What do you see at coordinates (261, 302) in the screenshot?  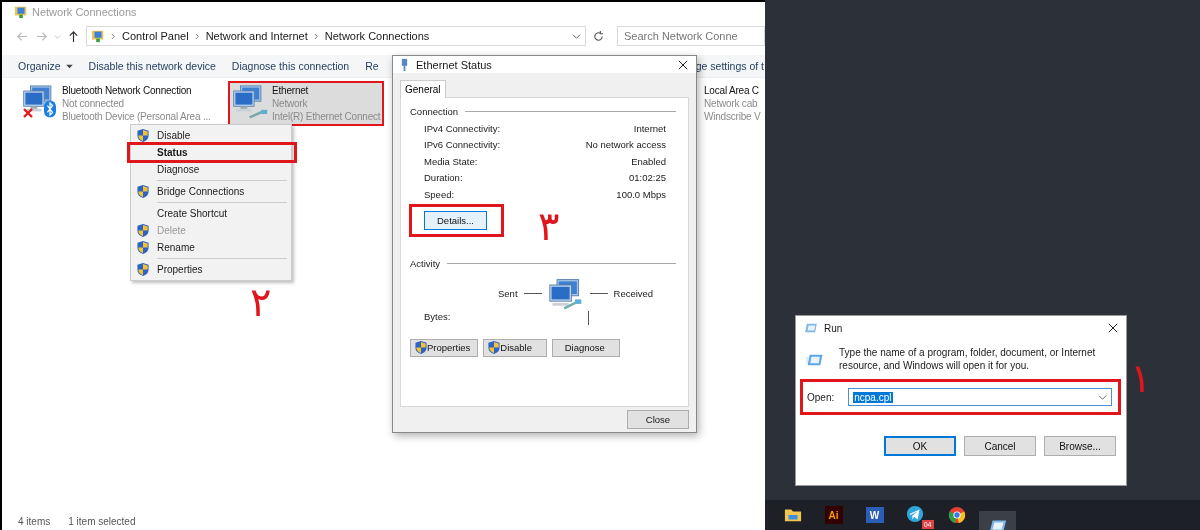 I see `step-number: ۲` at bounding box center [261, 302].